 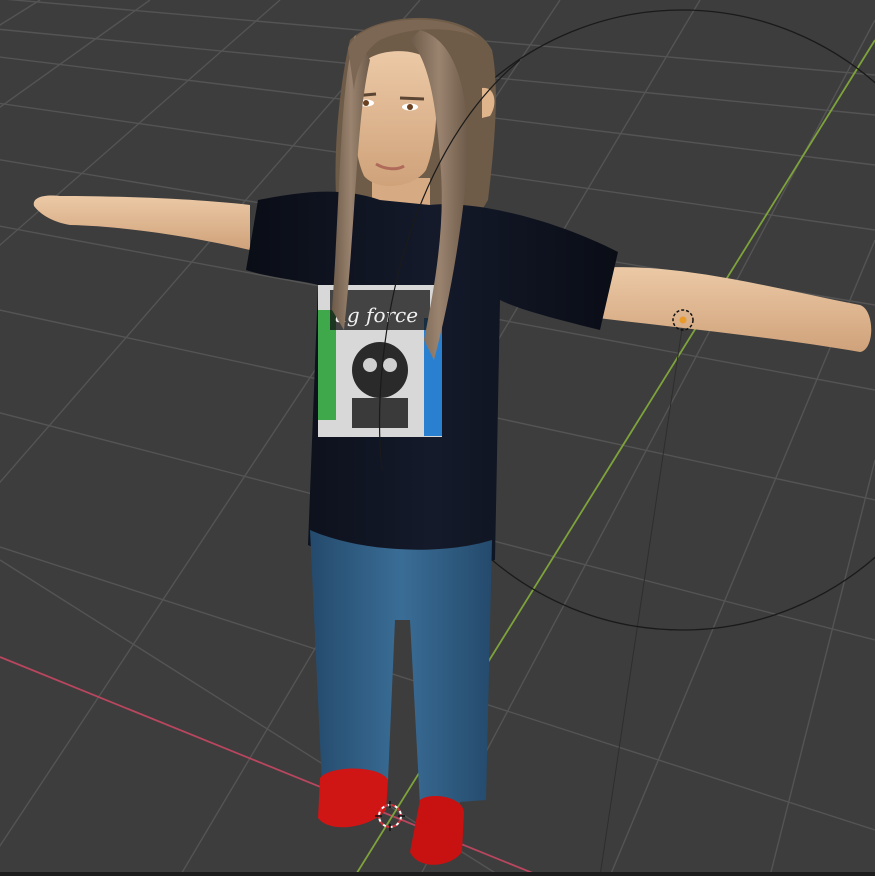 What do you see at coordinates (376, 315) in the screenshot?
I see `shirt-print-text: ug force` at bounding box center [376, 315].